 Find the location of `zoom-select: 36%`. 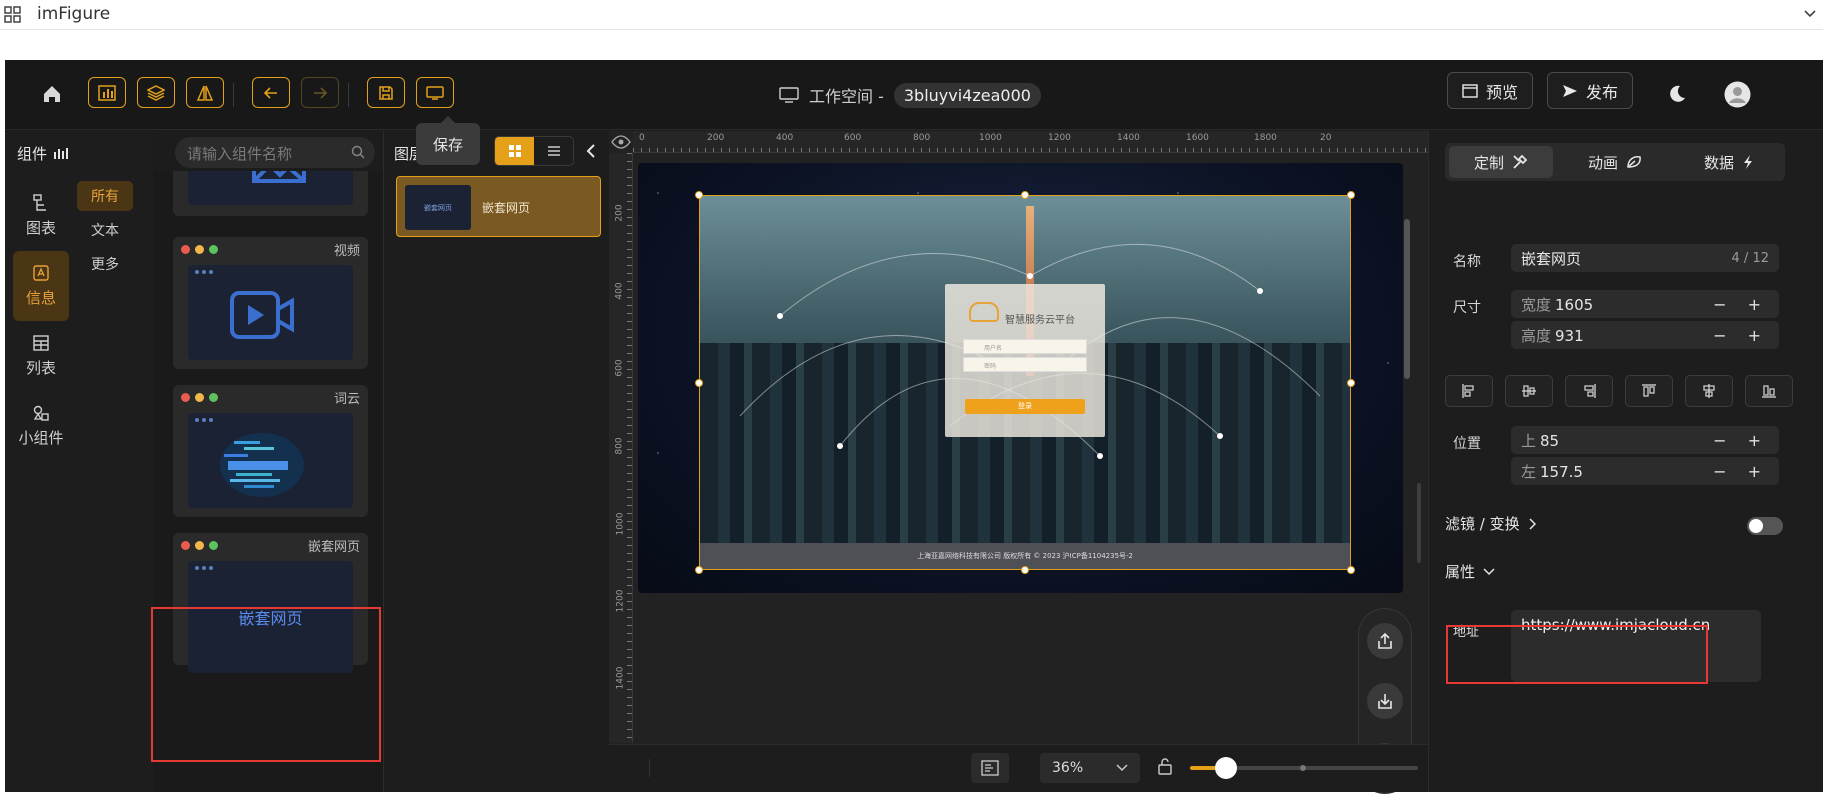

zoom-select: 36% is located at coordinates (1090, 768).